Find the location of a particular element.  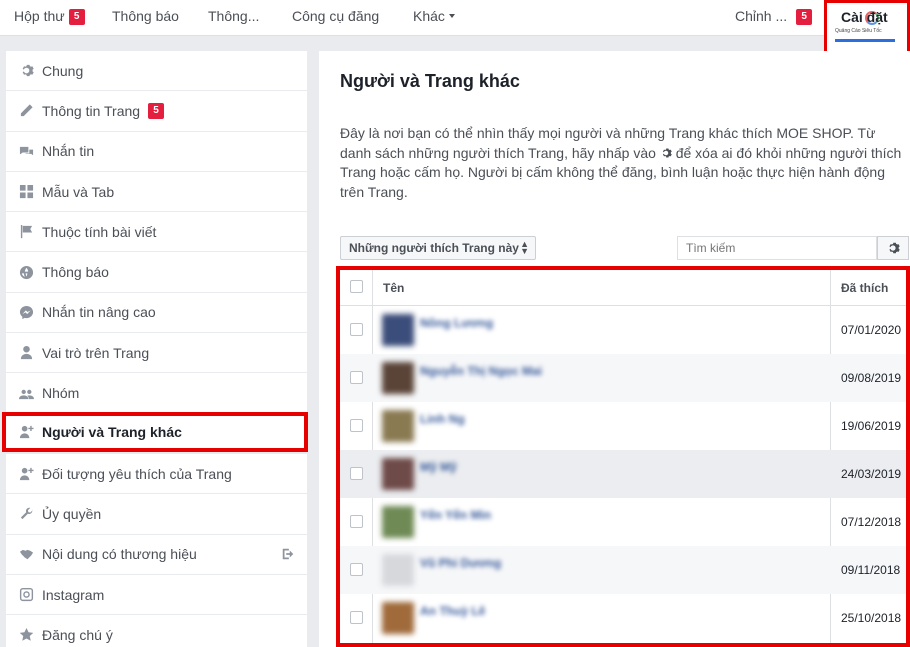

caret-down-icon is located at coordinates (451, 16).